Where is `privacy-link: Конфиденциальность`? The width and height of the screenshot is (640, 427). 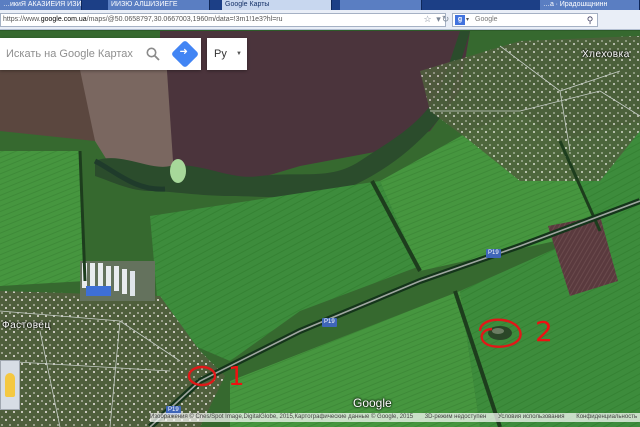
privacy-link: Конфиденциальность is located at coordinates (606, 417).